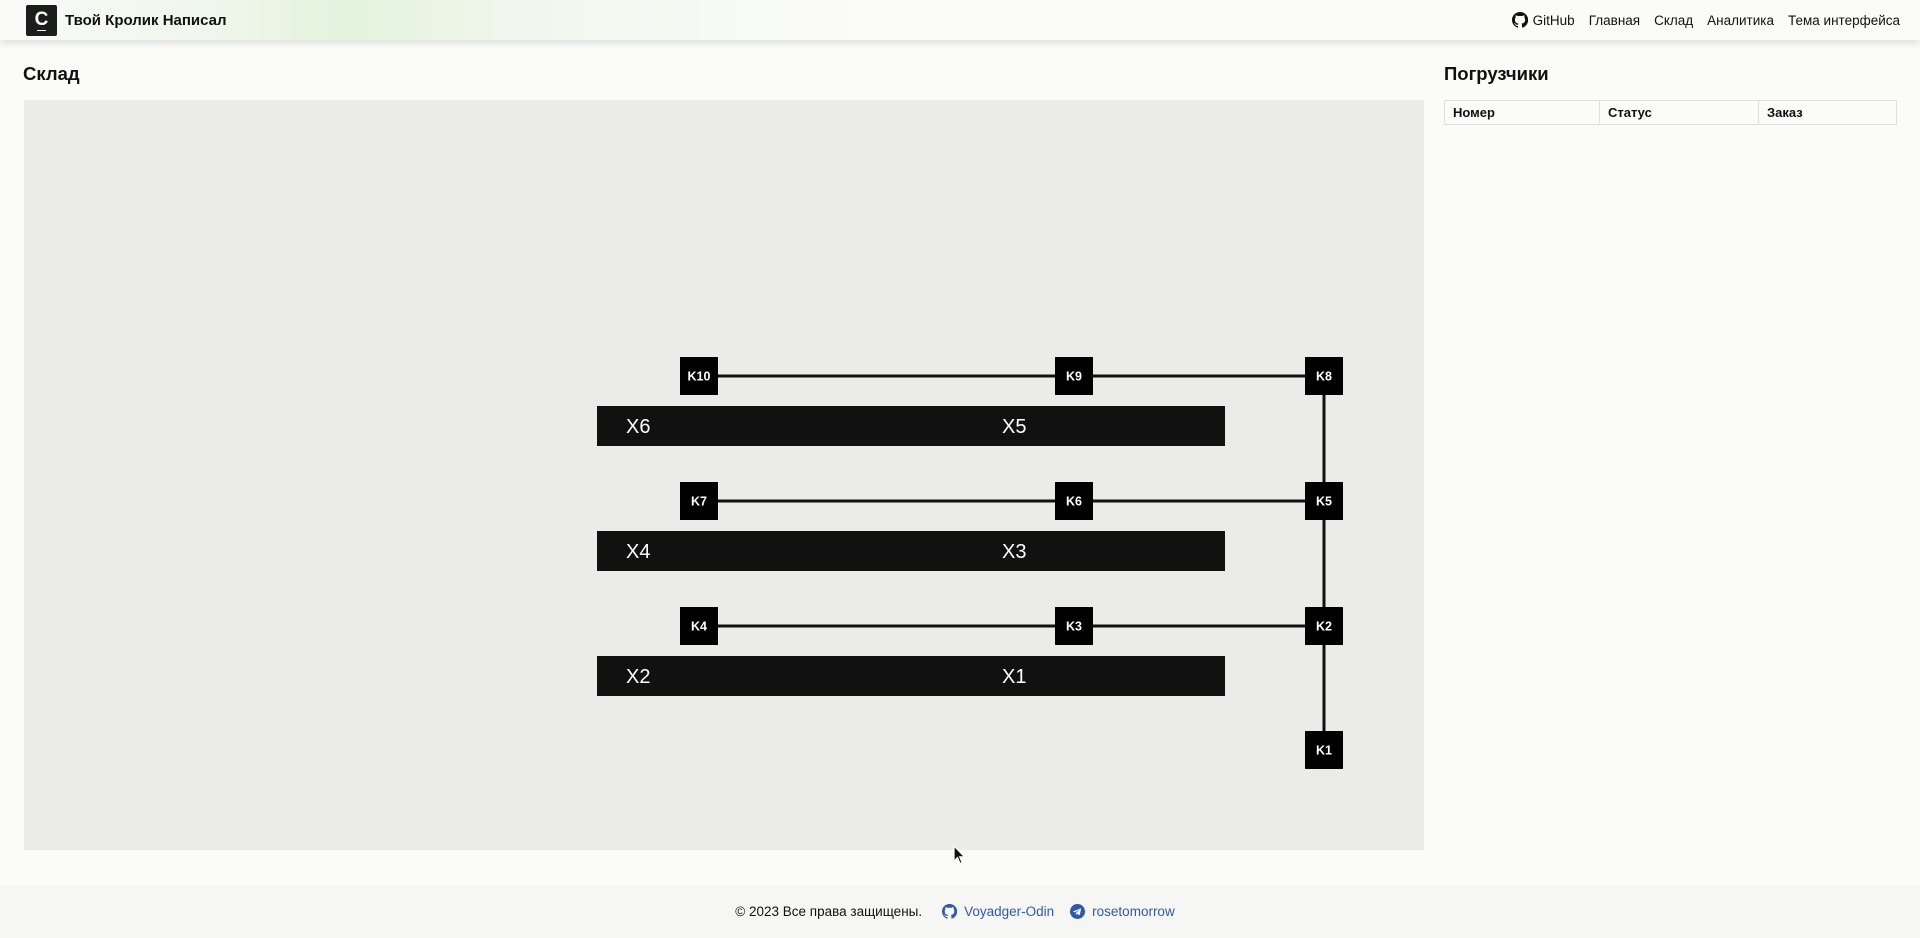 The width and height of the screenshot is (1920, 938). What do you see at coordinates (1324, 627) in the screenshot?
I see `node-label: K2` at bounding box center [1324, 627].